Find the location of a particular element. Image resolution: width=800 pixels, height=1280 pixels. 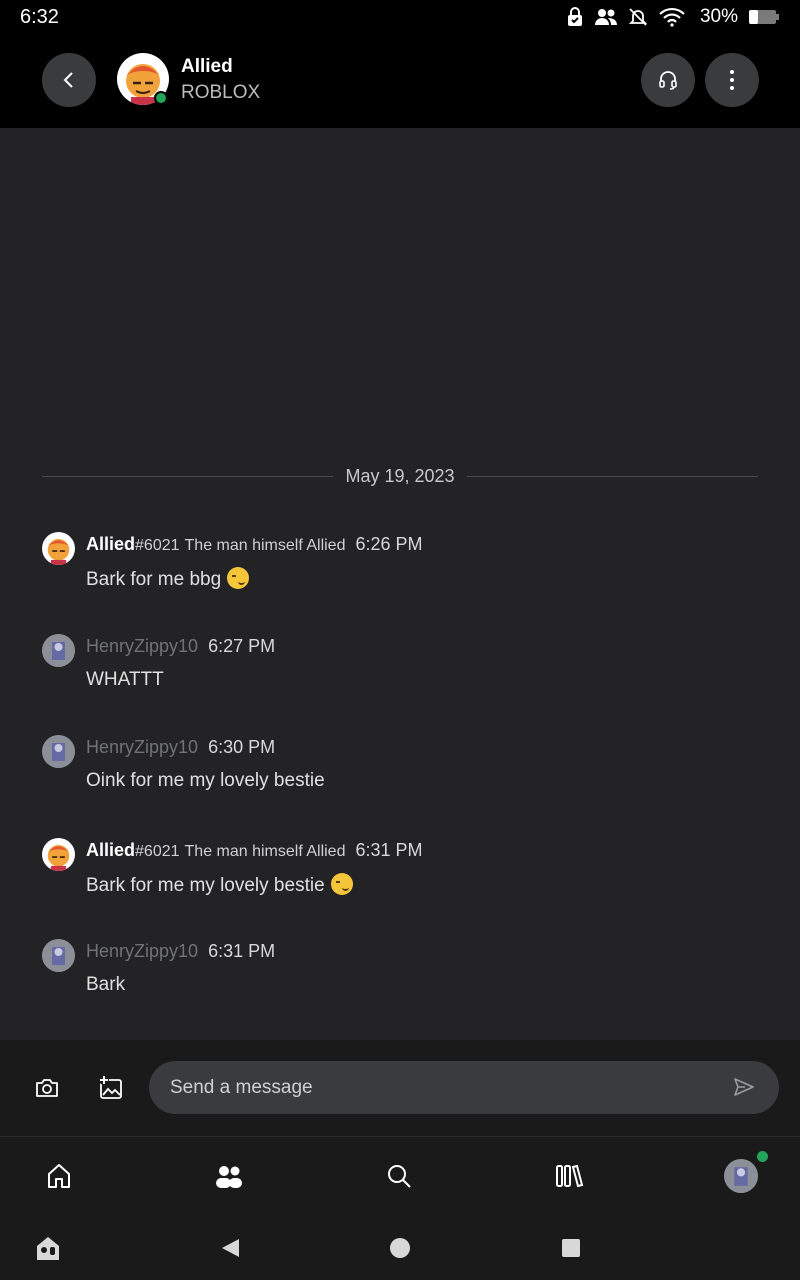

message-body: Bark for me my lovely bestie is located at coordinates (205, 885).